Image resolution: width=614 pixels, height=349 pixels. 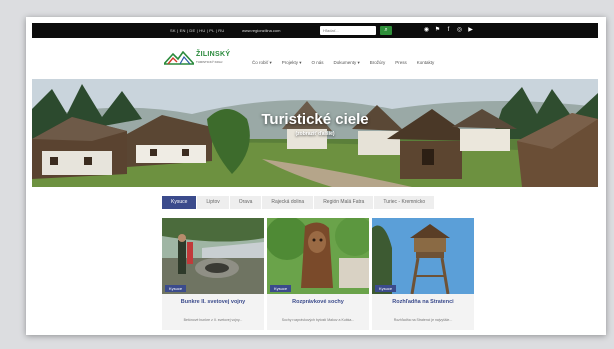 What do you see at coordinates (179, 202) in the screenshot?
I see `tab-kysuce: Kysuce` at bounding box center [179, 202].